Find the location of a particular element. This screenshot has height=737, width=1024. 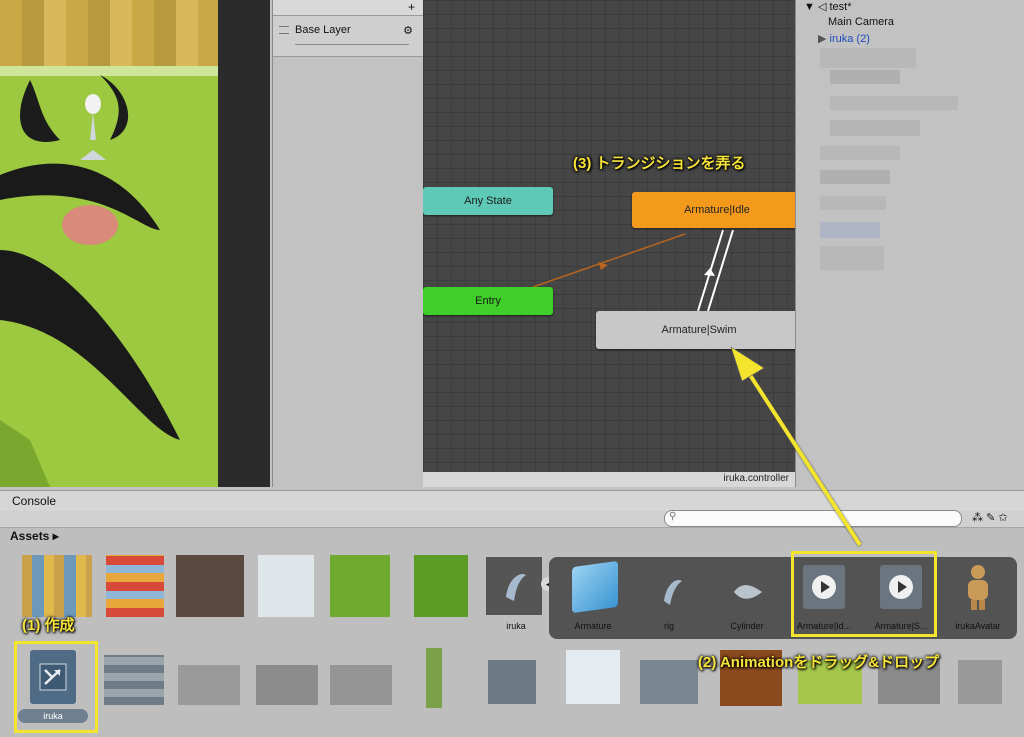

annotation-arrow is located at coordinates (796, 446).